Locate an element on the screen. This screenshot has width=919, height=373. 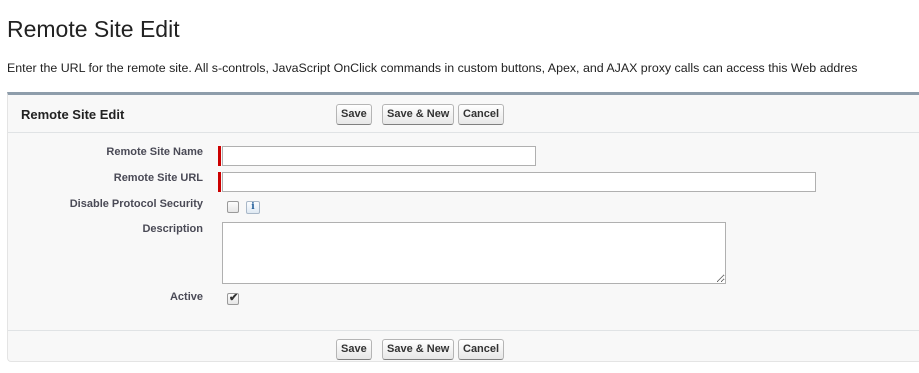
remote-site-name-label: Remote Site Name is located at coordinates (154, 152).